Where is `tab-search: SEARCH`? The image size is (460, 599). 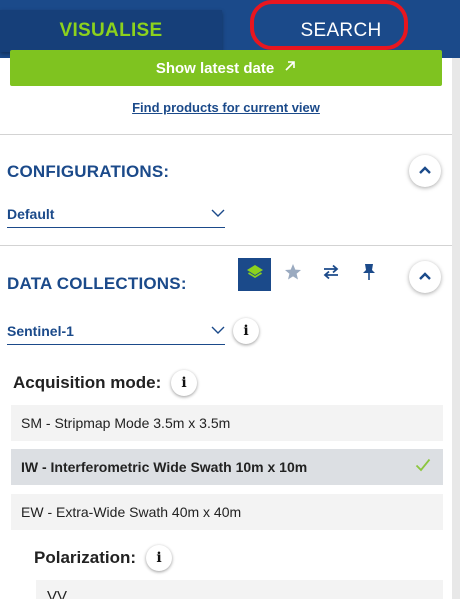 tab-search: SEARCH is located at coordinates (341, 31).